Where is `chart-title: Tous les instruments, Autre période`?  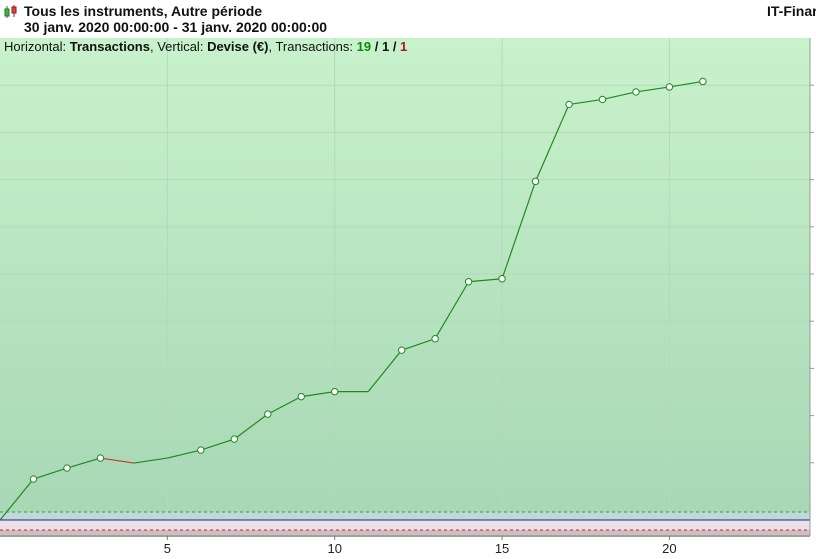
chart-title: Tous les instruments, Autre période is located at coordinates (143, 11).